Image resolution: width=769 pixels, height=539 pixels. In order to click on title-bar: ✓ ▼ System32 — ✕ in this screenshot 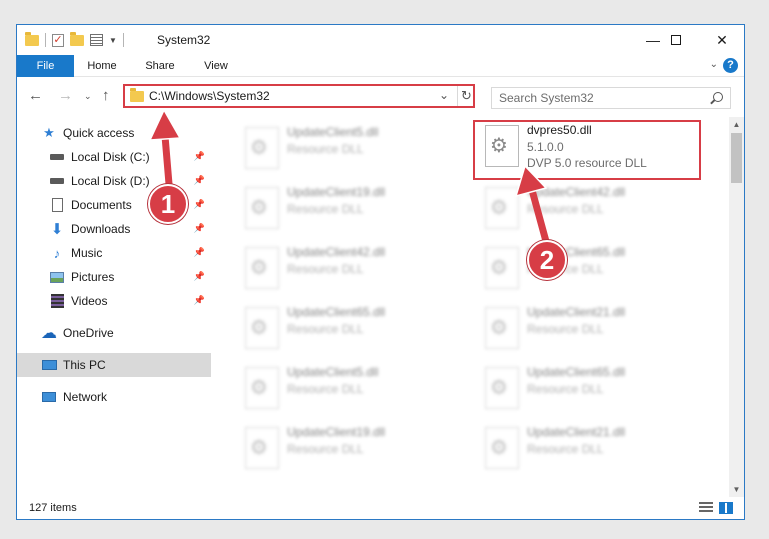, I will do `click(380, 40)`.